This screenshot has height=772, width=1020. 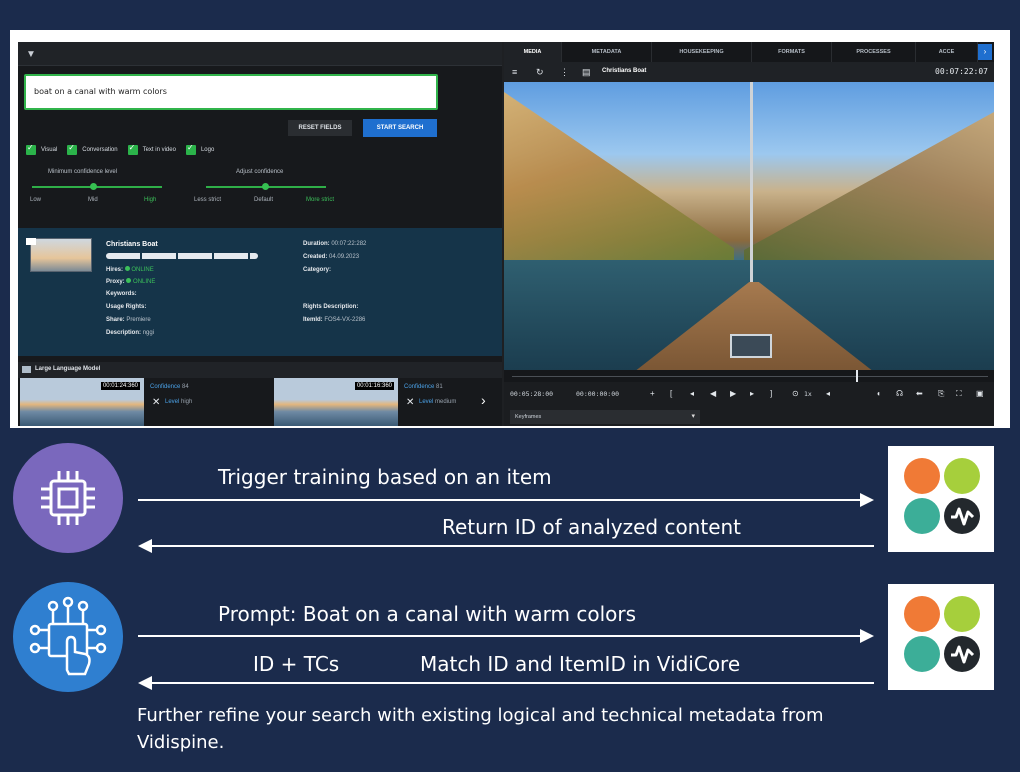 What do you see at coordinates (922, 654) in the screenshot?
I see `teal-dot` at bounding box center [922, 654].